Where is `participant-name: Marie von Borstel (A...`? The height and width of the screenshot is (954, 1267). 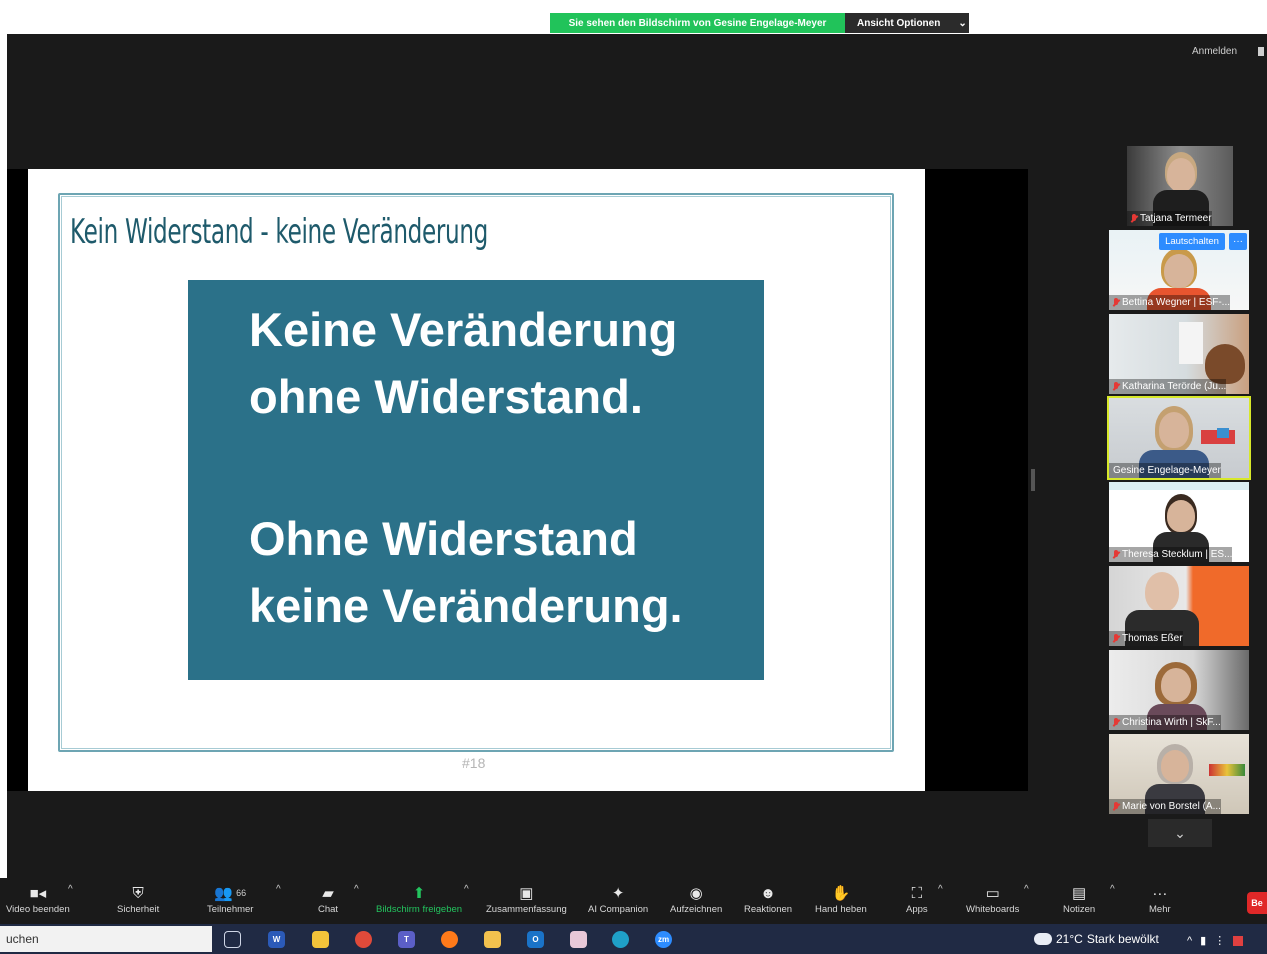
participant-name: Marie von Borstel (A... is located at coordinates (1165, 806).